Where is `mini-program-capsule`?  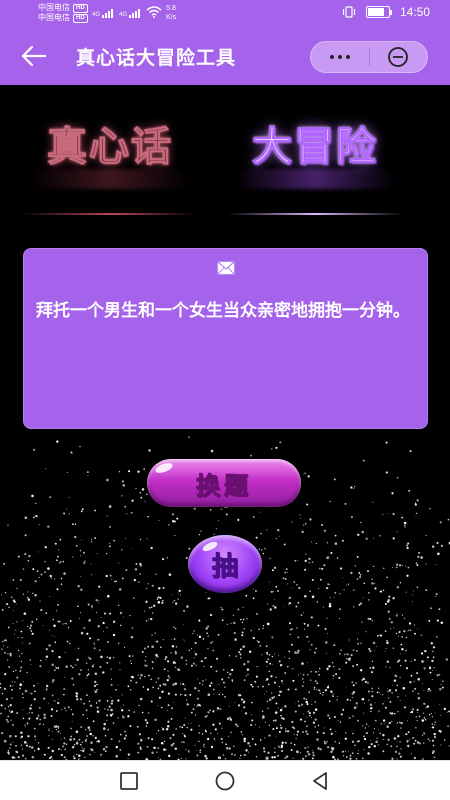
mini-program-capsule is located at coordinates (369, 57).